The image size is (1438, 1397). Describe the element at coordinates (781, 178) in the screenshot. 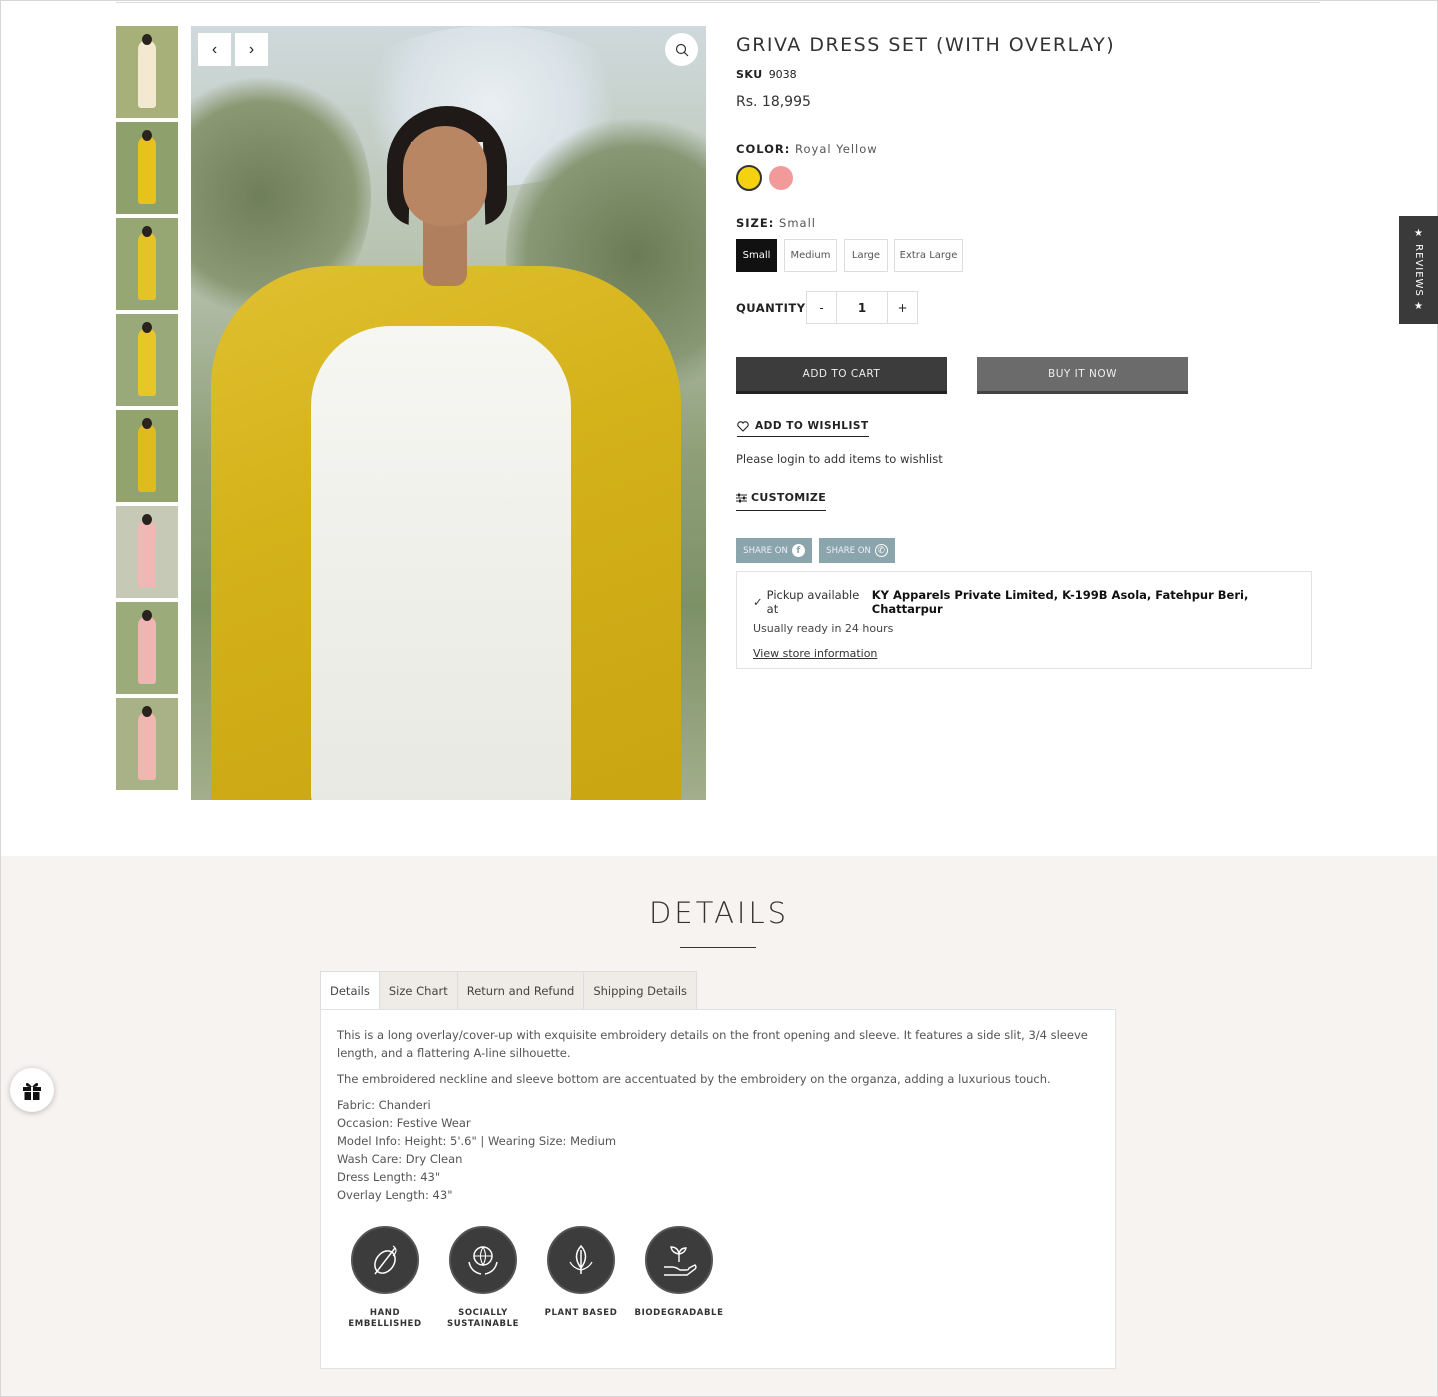

I see `swatch-pink` at that location.